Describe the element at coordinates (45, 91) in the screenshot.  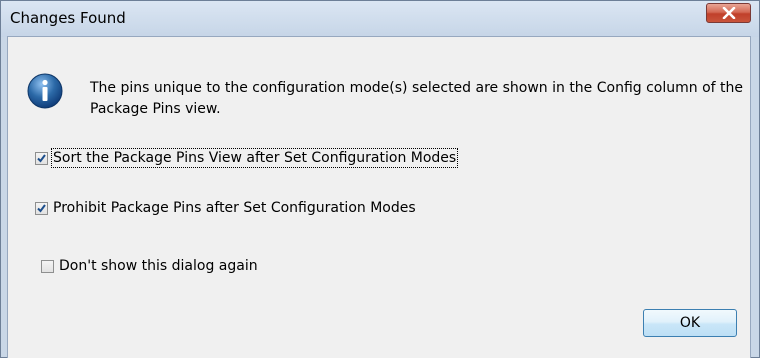
I see `info-icon` at that location.